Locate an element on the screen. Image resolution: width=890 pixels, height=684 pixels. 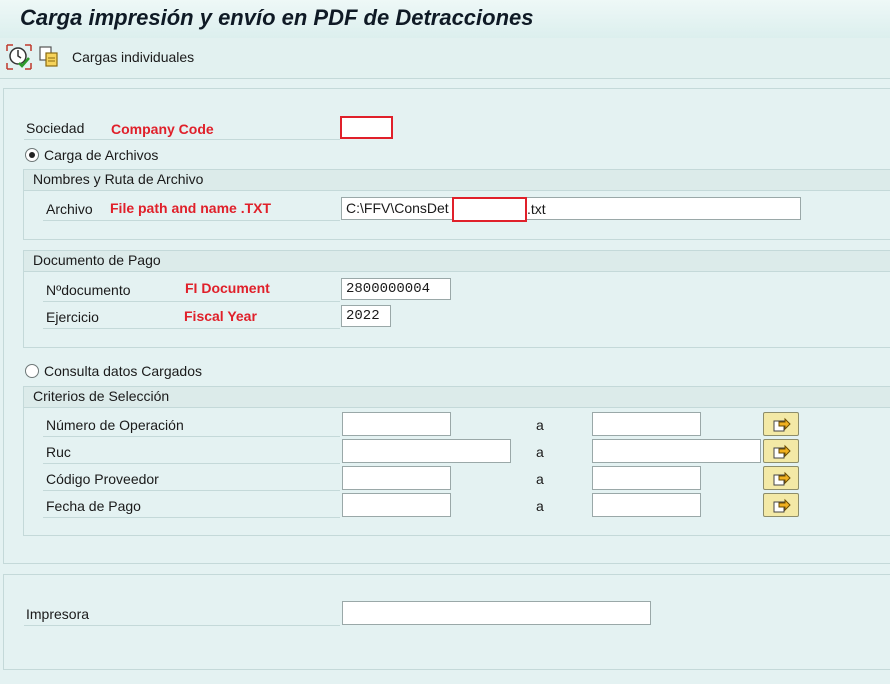
codigo-proveedor-from-input is located at coordinates (396, 478).